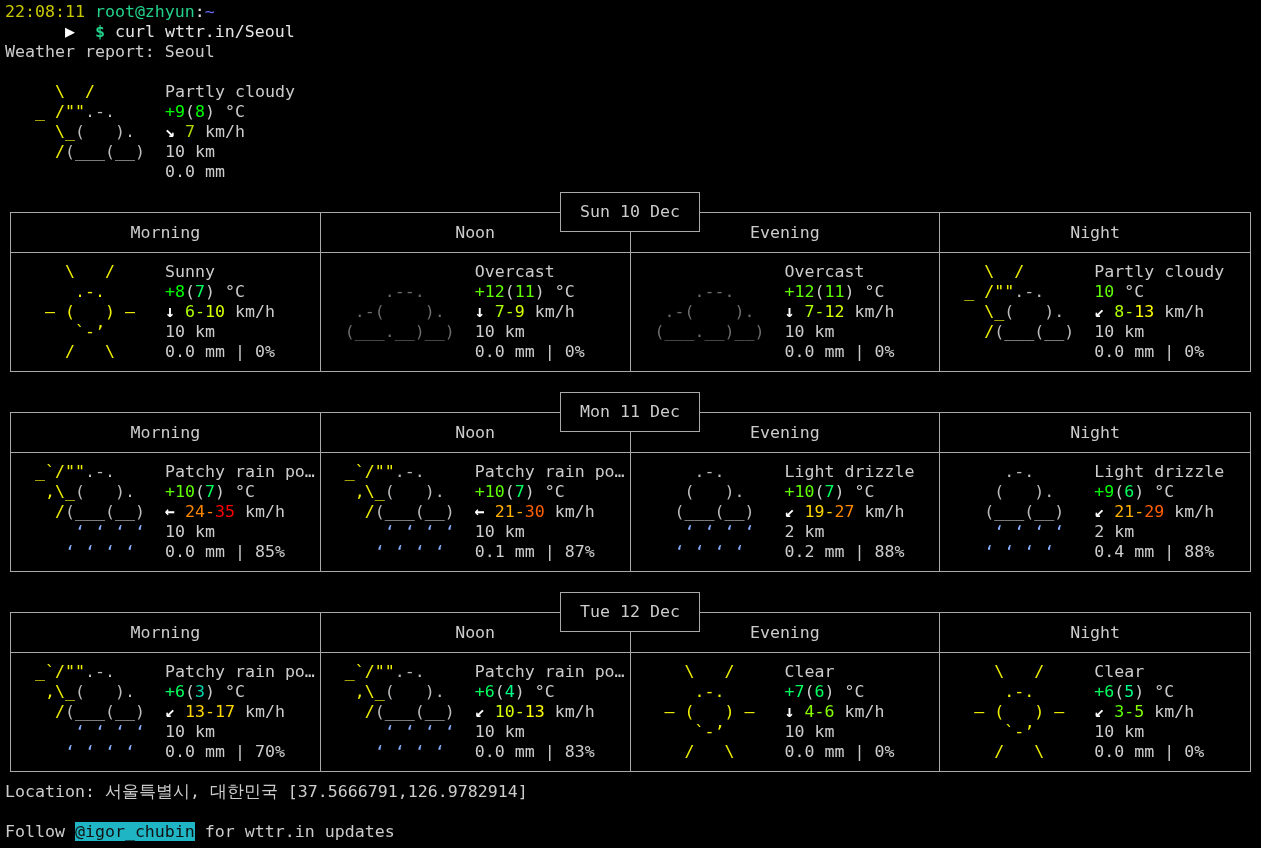 This screenshot has width=1261, height=848. What do you see at coordinates (209, 11) in the screenshot?
I see `prompt-path: ~` at bounding box center [209, 11].